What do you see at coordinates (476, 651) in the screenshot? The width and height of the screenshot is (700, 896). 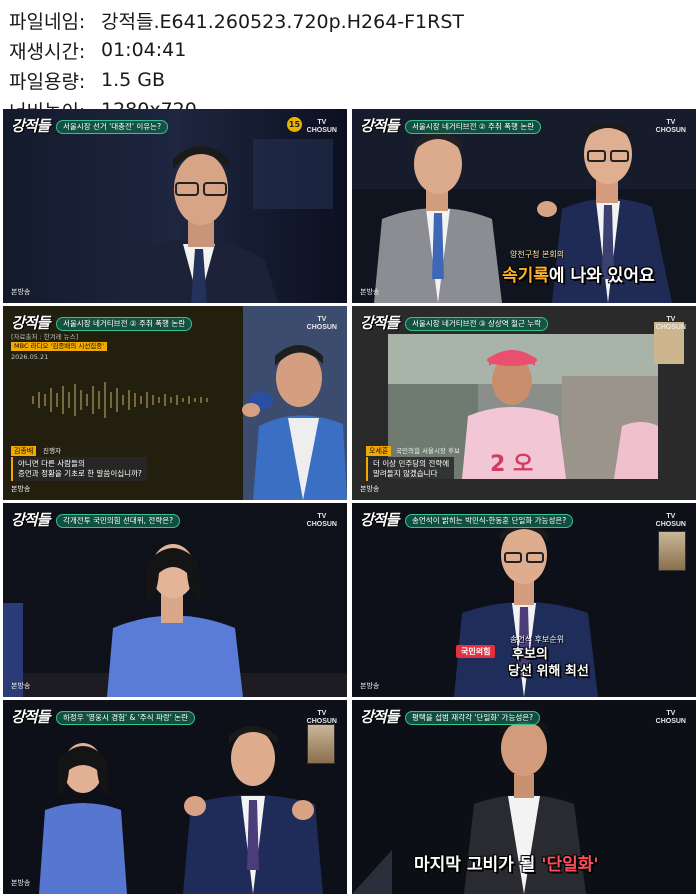 I see `party-label: 국민의힘` at bounding box center [476, 651].